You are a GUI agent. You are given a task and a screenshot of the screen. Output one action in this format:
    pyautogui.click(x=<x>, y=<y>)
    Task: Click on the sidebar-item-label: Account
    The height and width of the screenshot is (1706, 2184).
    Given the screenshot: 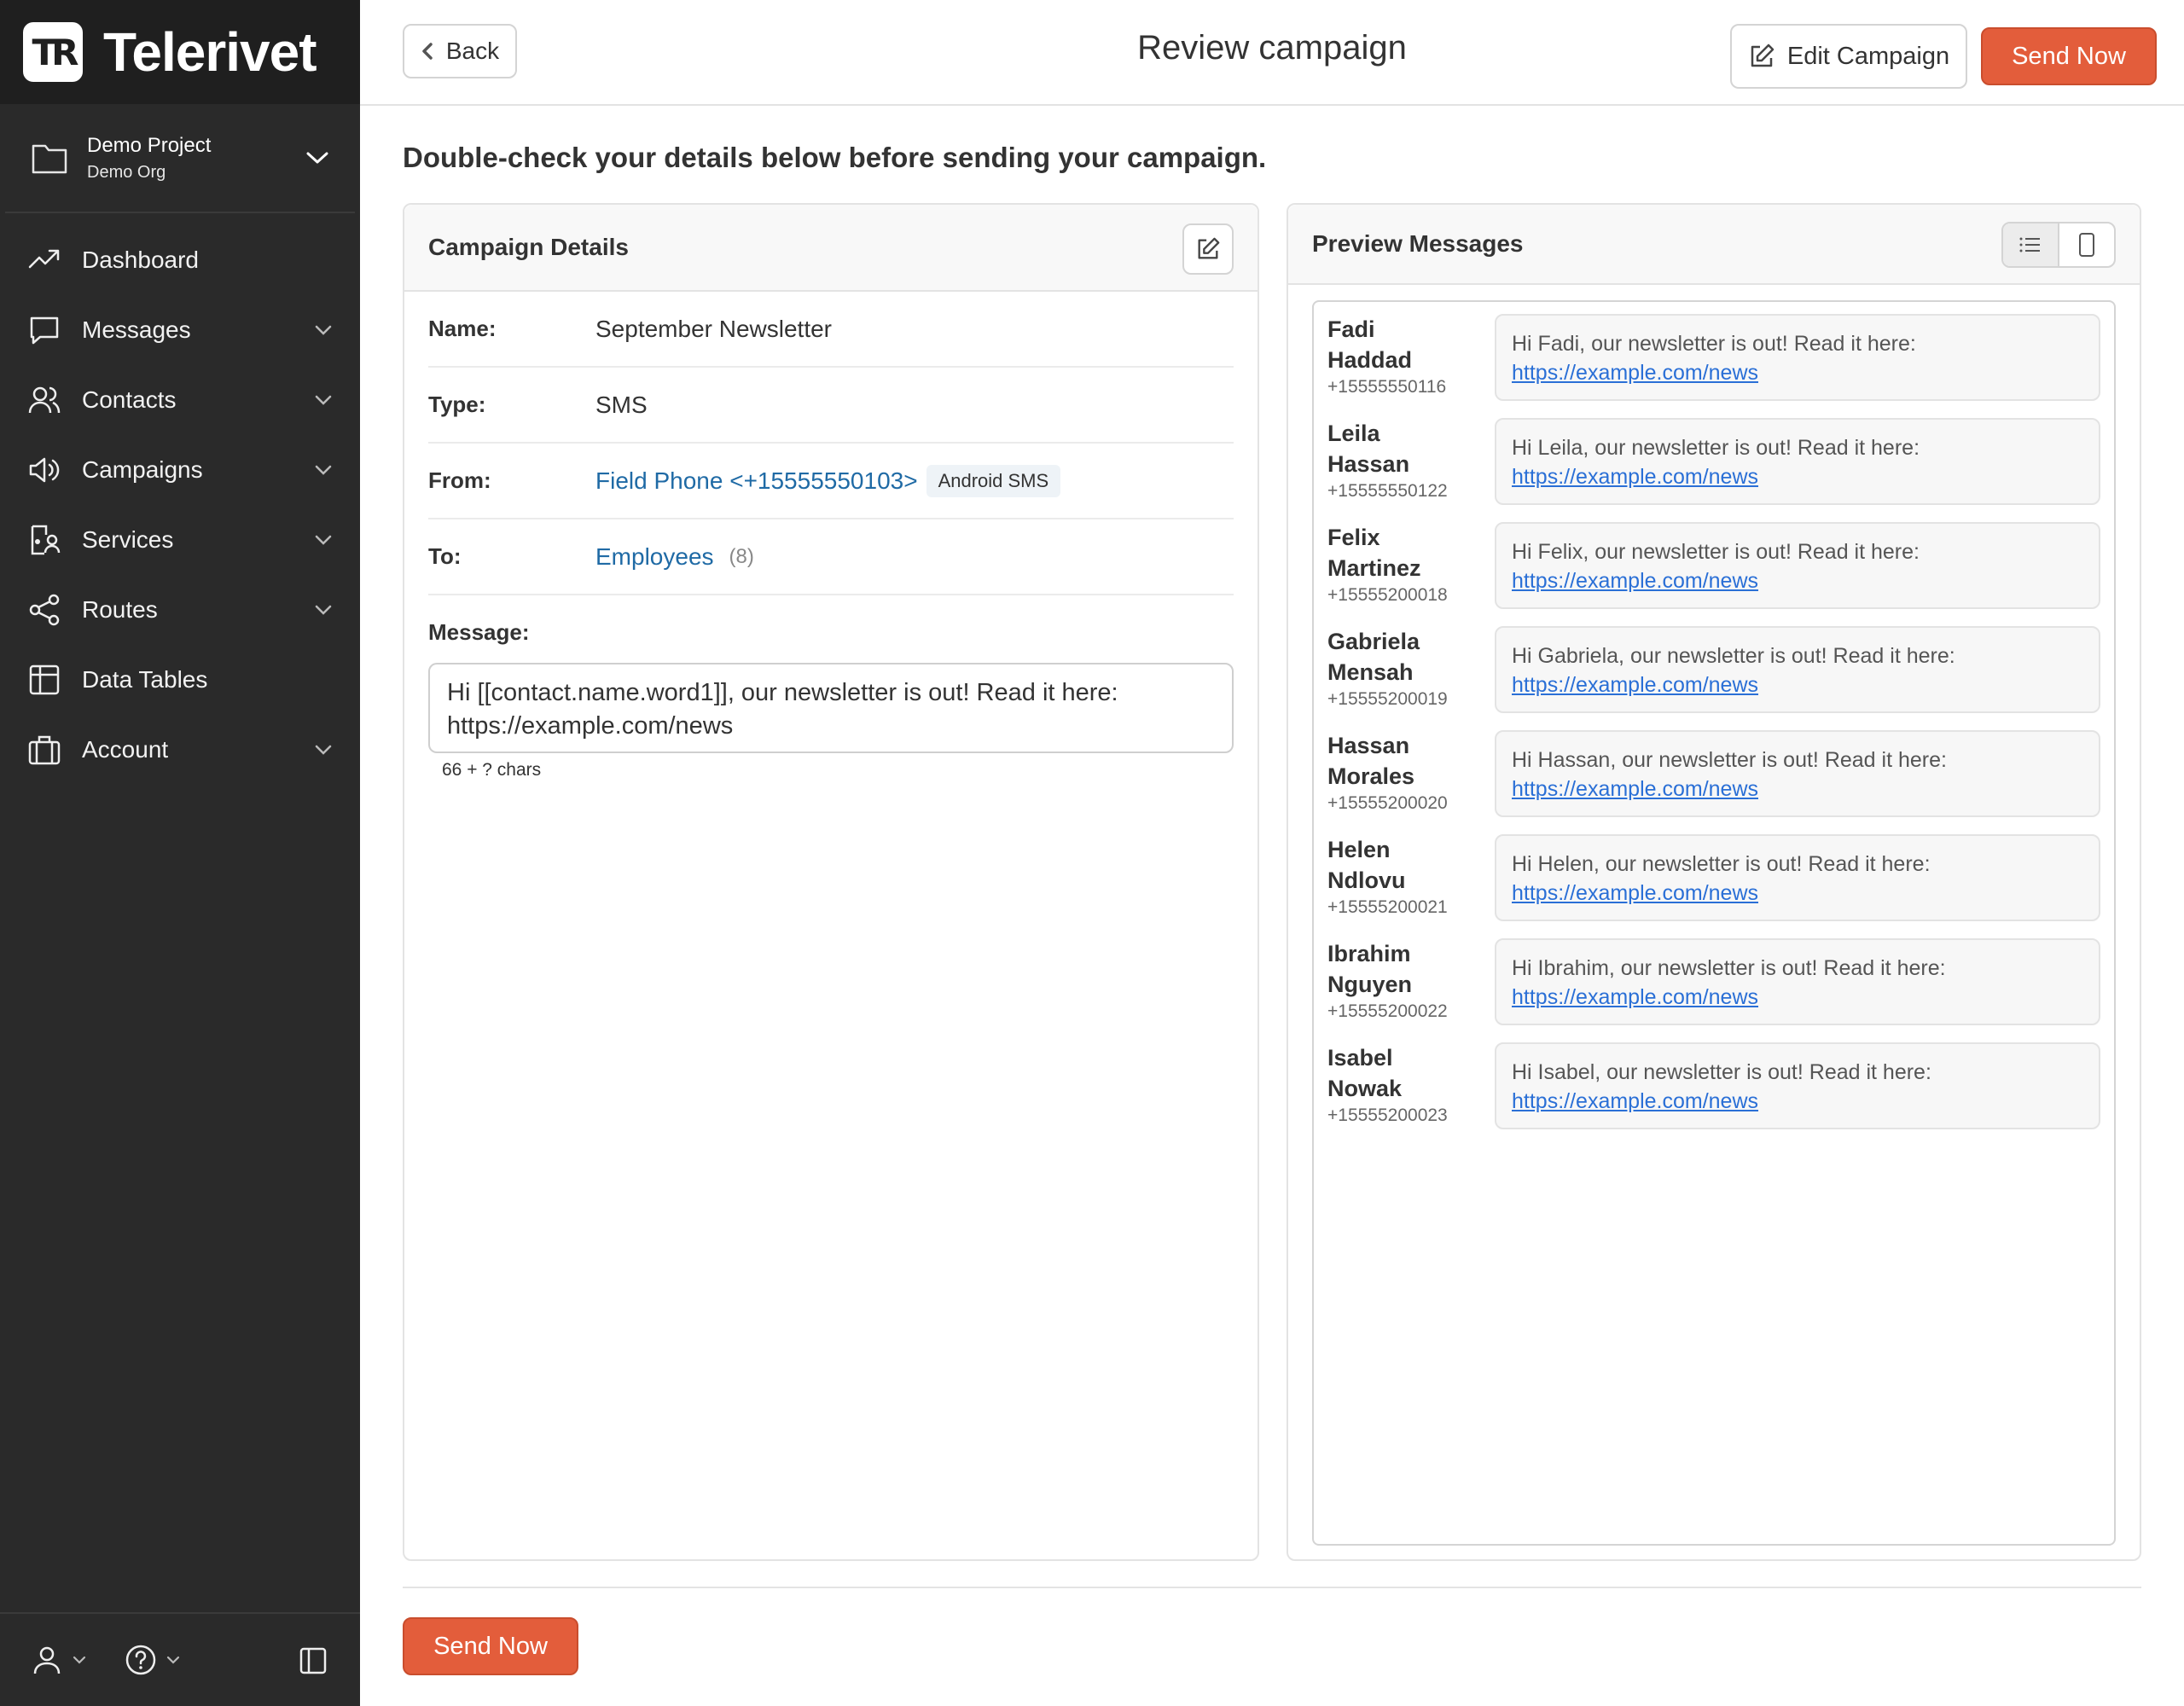 What is the action you would take?
    pyautogui.click(x=126, y=749)
    